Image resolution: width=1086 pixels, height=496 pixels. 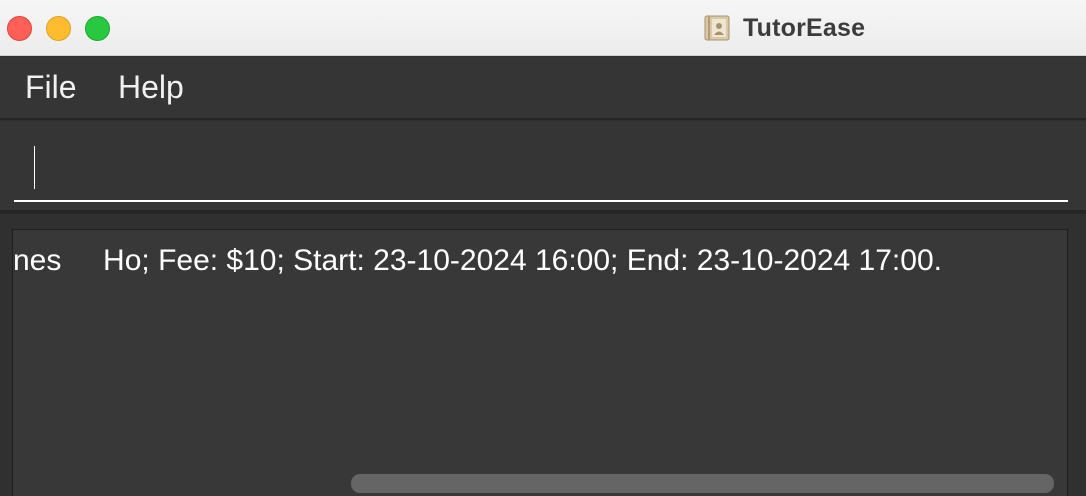 What do you see at coordinates (97, 28) in the screenshot?
I see `maximize-window-button` at bounding box center [97, 28].